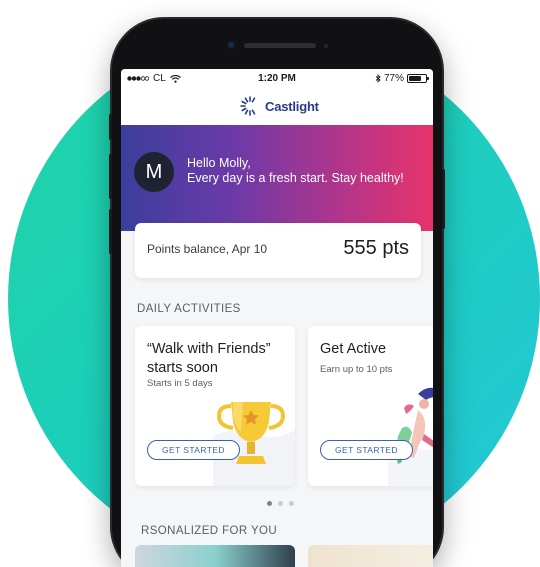 Image resolution: width=540 pixels, height=567 pixels. I want to click on activity-card-title: Get Active, so click(353, 349).